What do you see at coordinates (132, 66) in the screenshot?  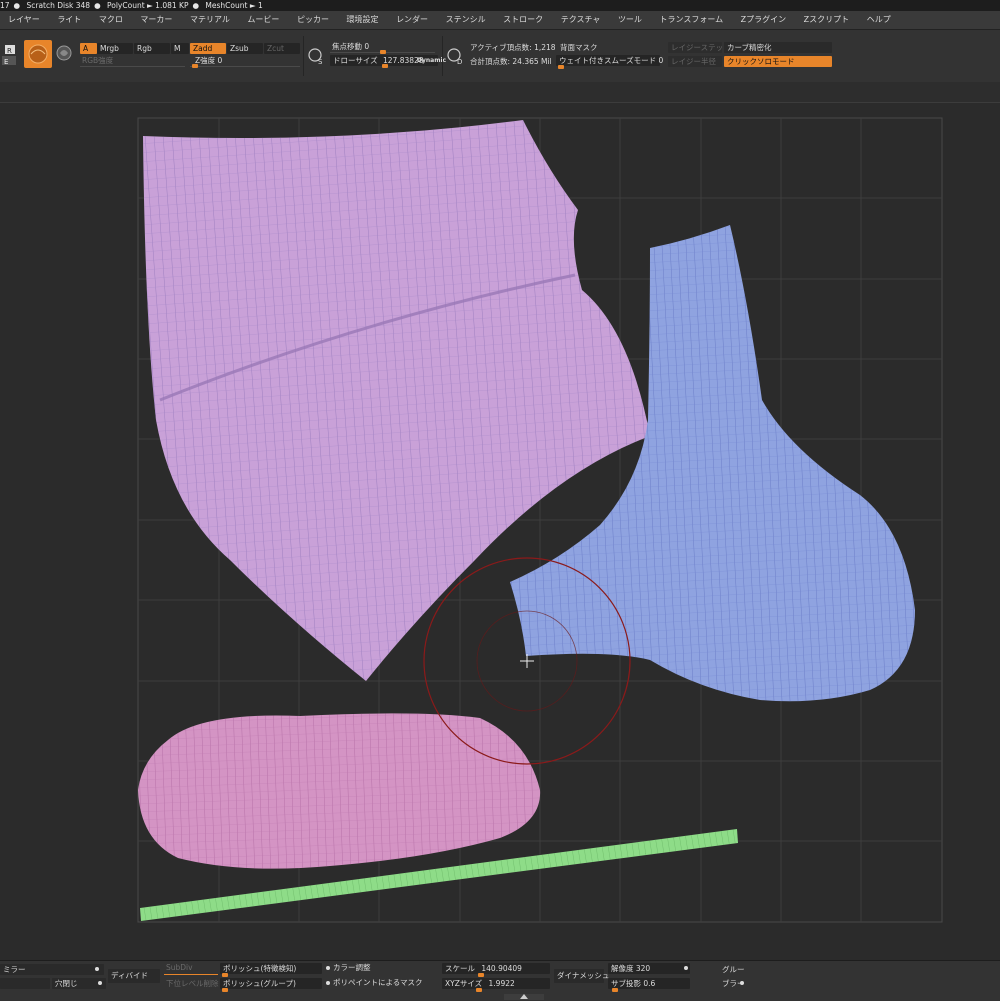 I see `rgb-intensity-track` at bounding box center [132, 66].